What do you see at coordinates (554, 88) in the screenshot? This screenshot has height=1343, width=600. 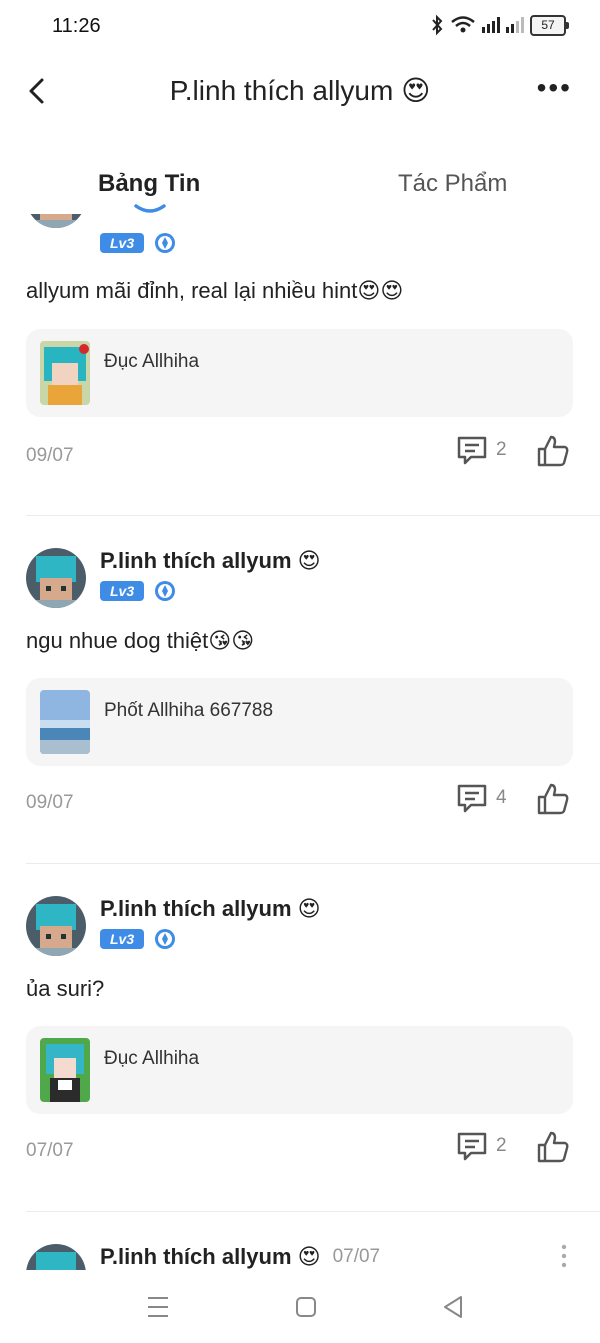 I see `more-options-icon: •••` at bounding box center [554, 88].